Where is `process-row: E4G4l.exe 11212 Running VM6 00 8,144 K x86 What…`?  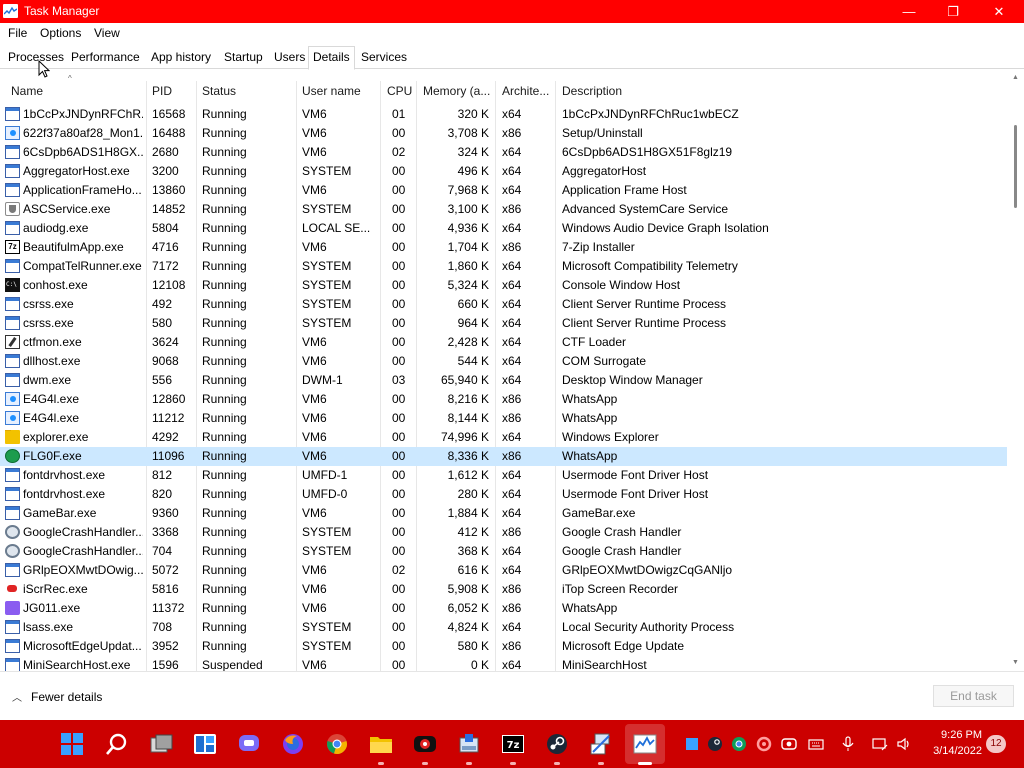 process-row: E4G4l.exe 11212 Running VM6 00 8,144 K x86 What… is located at coordinates (503, 418).